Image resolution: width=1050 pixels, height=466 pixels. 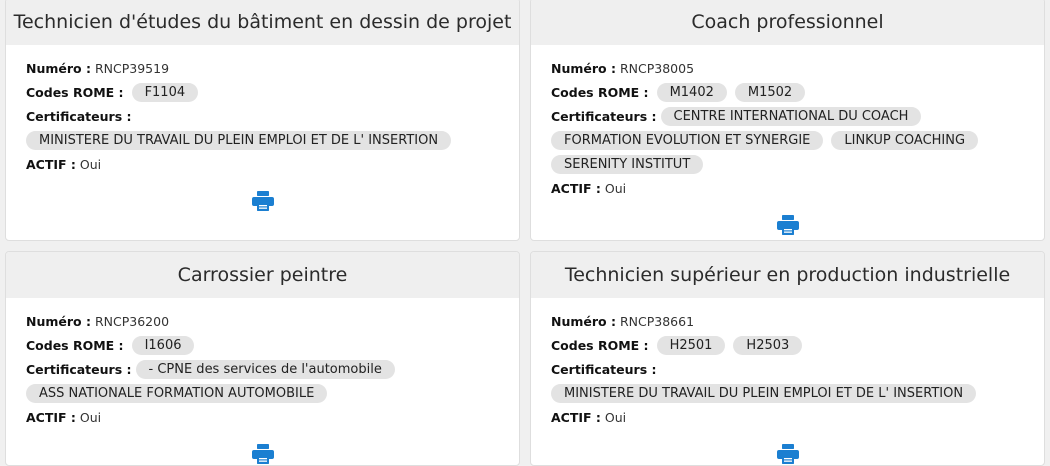 What do you see at coordinates (262, 93) in the screenshot?
I see `rome-row: Codes ROME : F1104` at bounding box center [262, 93].